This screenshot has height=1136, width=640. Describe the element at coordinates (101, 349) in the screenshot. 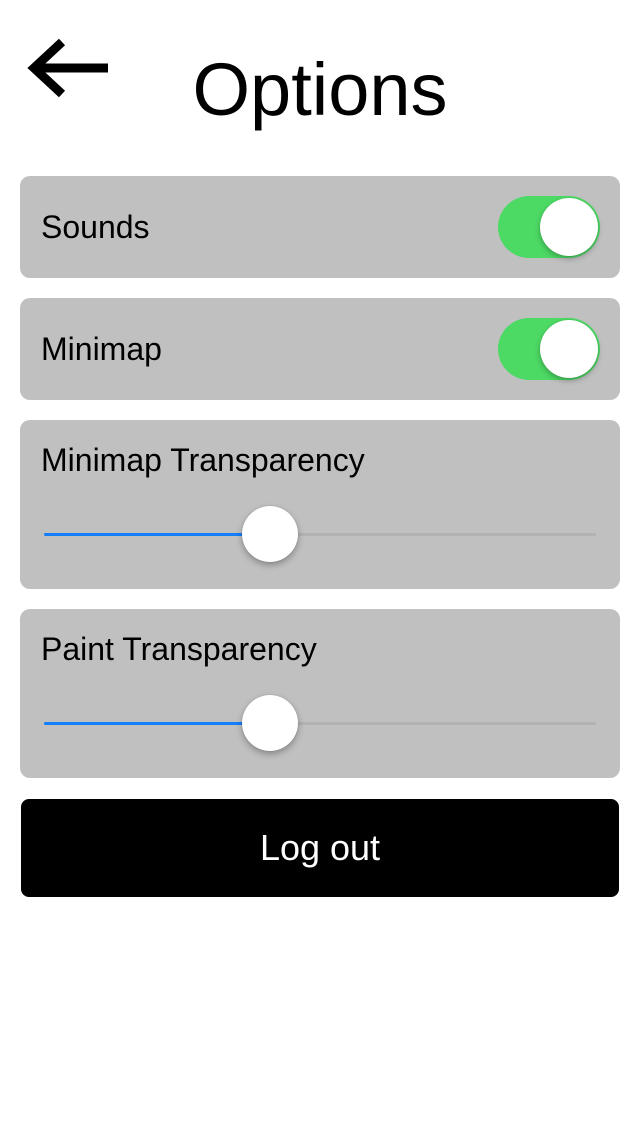

I see `minimap-label: Minimap` at that location.